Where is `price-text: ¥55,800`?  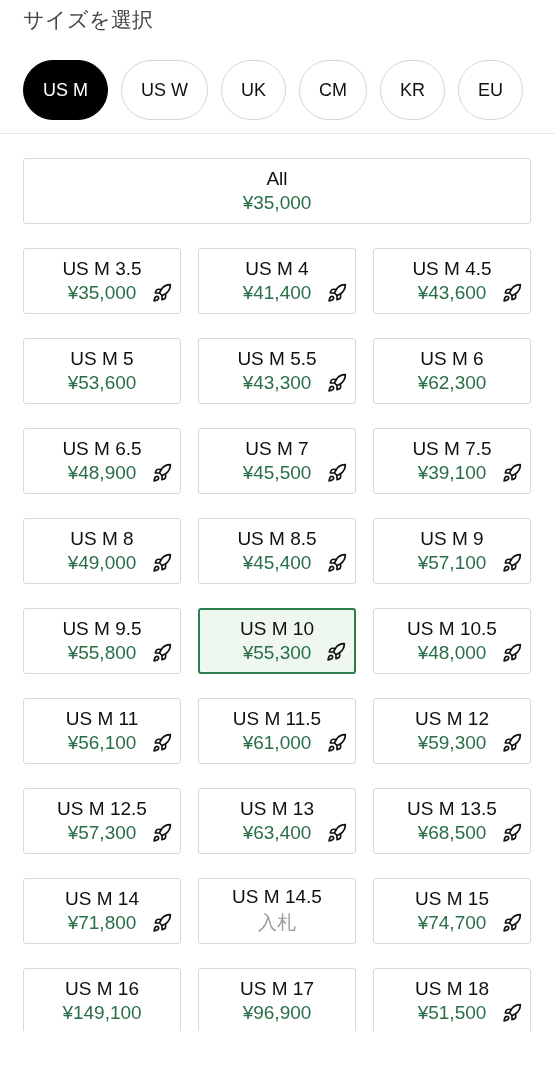 price-text: ¥55,800 is located at coordinates (102, 653).